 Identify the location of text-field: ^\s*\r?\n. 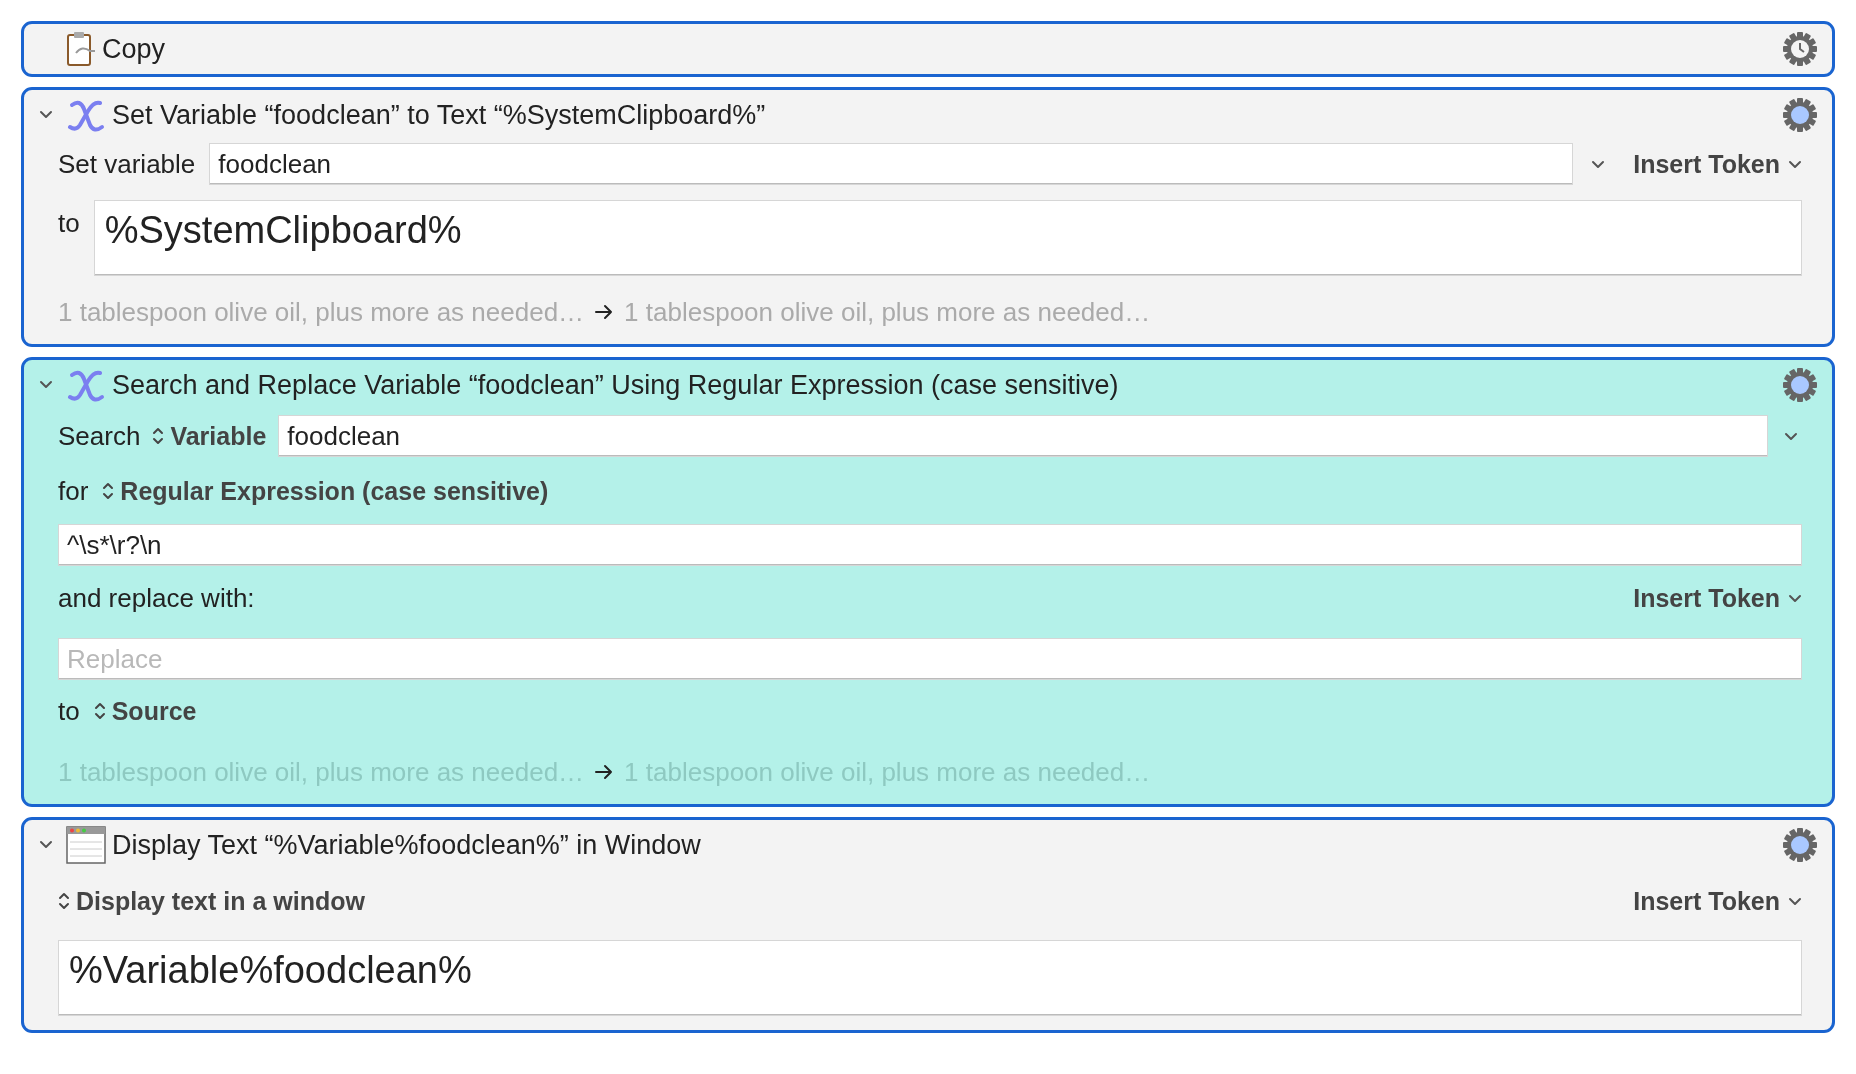
(930, 545).